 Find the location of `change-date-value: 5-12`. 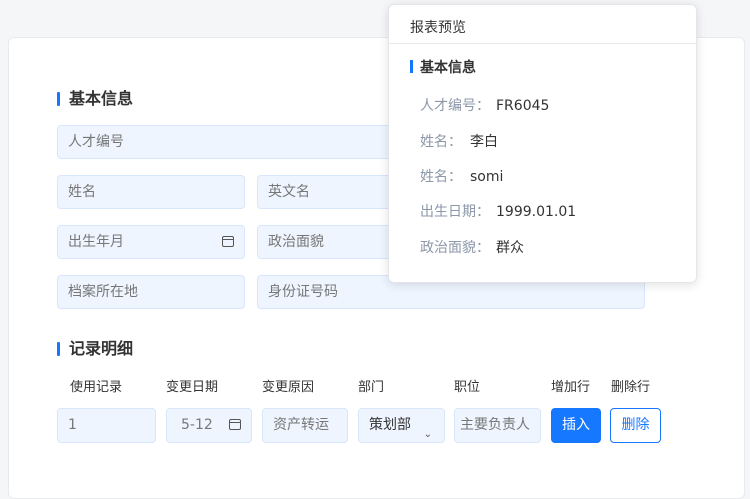

change-date-value: 5-12 is located at coordinates (197, 425).